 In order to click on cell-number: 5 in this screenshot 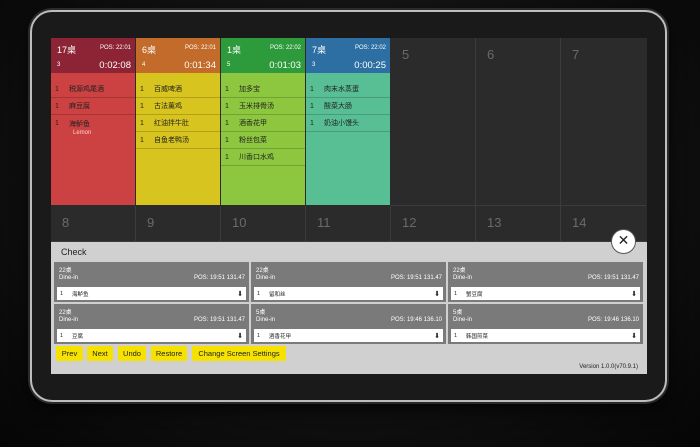, I will do `click(406, 54)`.